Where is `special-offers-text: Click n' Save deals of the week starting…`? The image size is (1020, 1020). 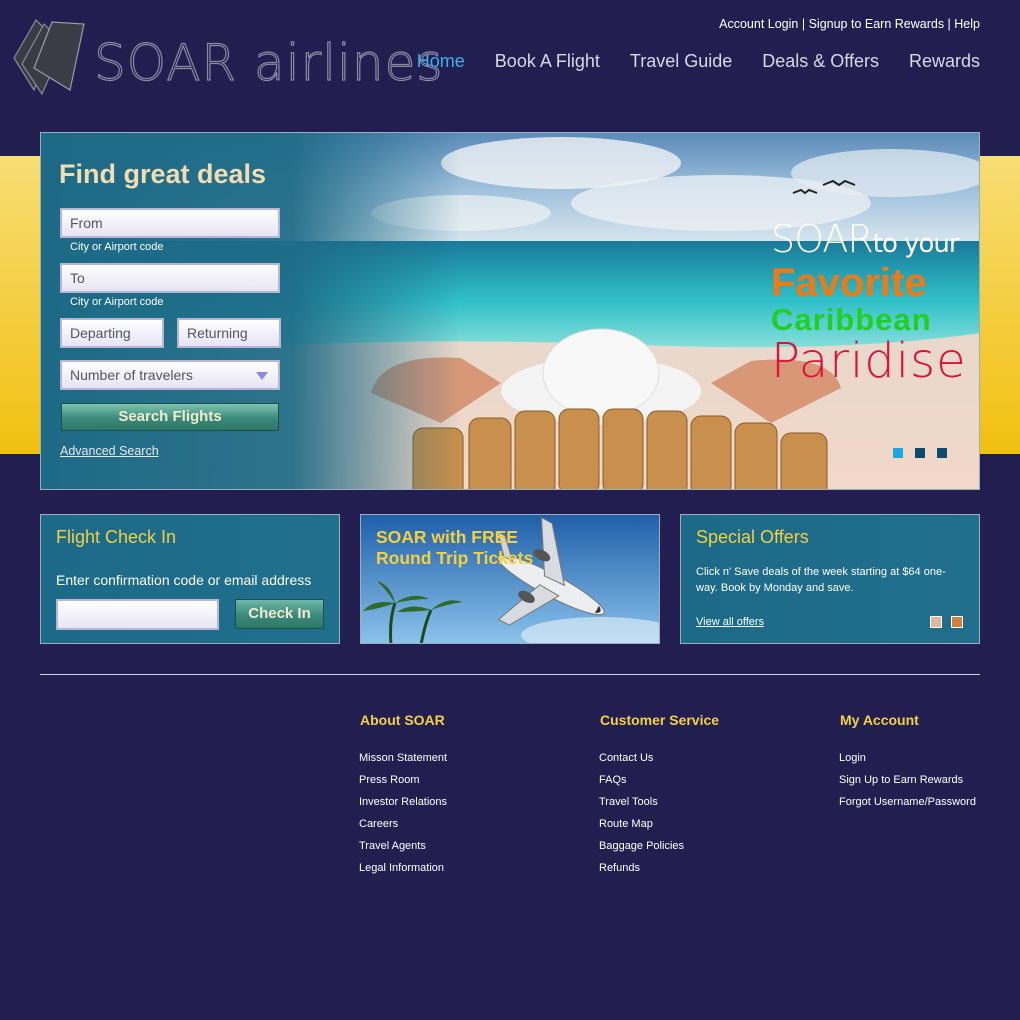 special-offers-text: Click n' Save deals of the week starting… is located at coordinates (821, 580).